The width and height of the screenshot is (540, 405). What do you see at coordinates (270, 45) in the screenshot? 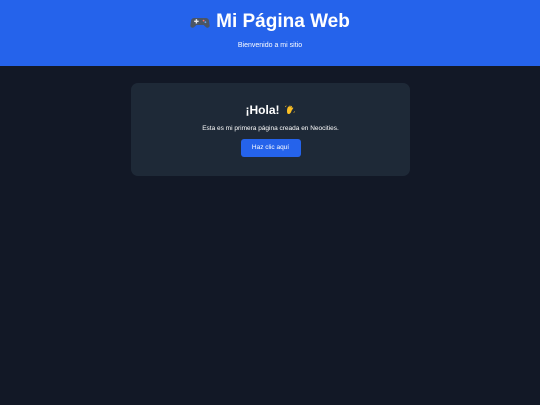
I see `page-subtitle: Bienvenido a mi sitio` at bounding box center [270, 45].